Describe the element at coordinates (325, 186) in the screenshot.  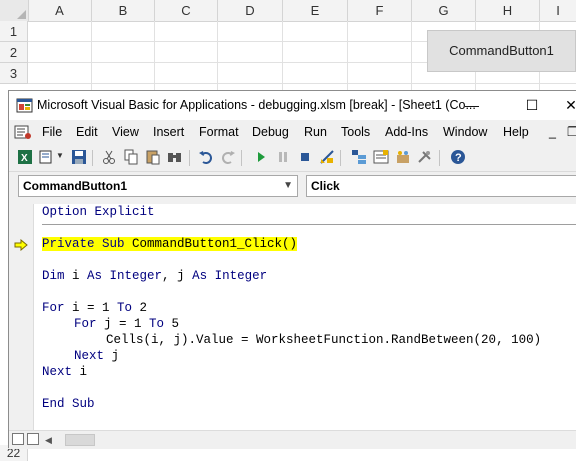
I see `procedure-combo-value: Click` at that location.